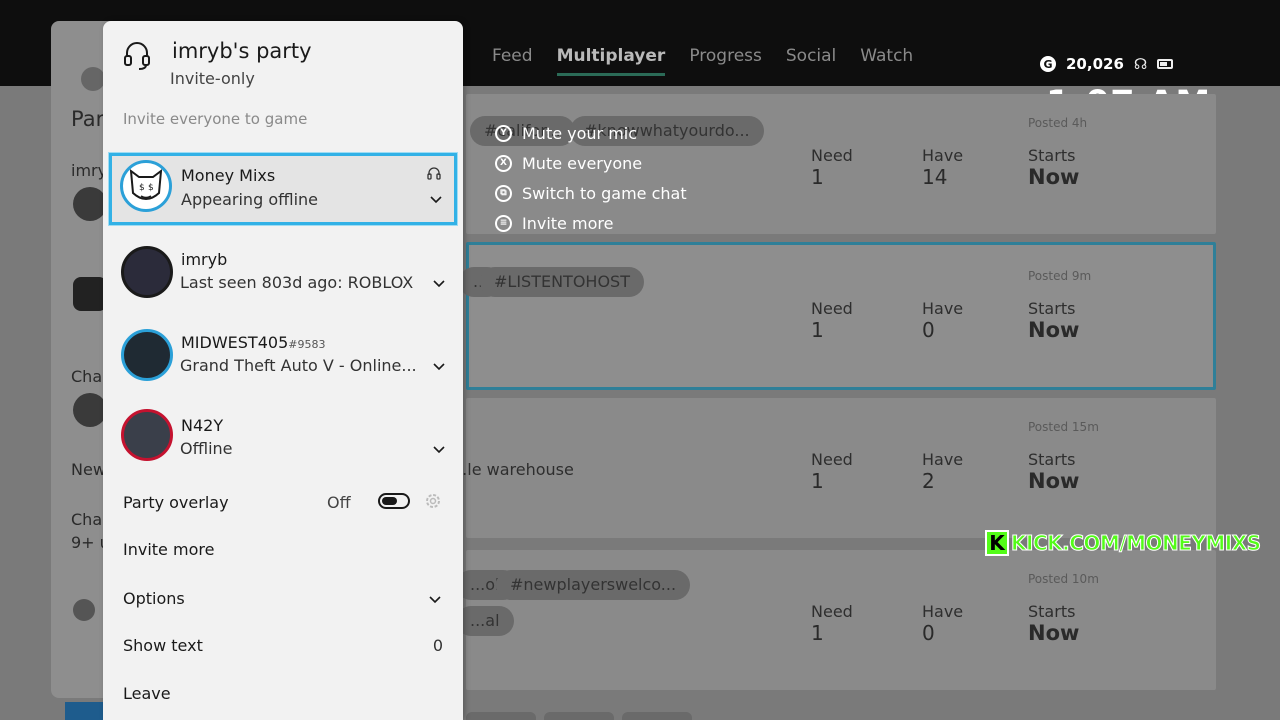 The height and width of the screenshot is (720, 1280). What do you see at coordinates (591, 223) in the screenshot?
I see `invite-more-option: ≡ Invite more` at bounding box center [591, 223].